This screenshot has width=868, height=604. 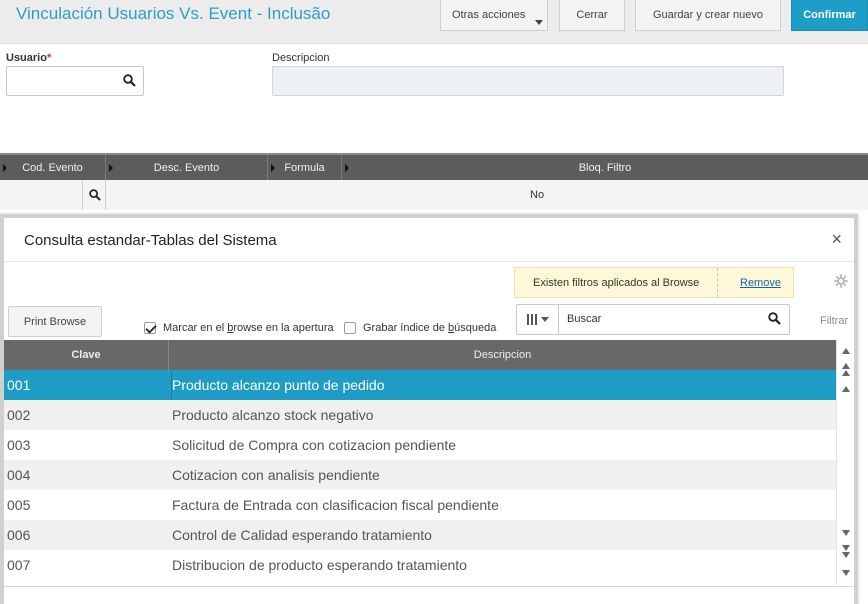 I want to click on col-desc-evento-label: Desc. Evento, so click(x=186, y=167).